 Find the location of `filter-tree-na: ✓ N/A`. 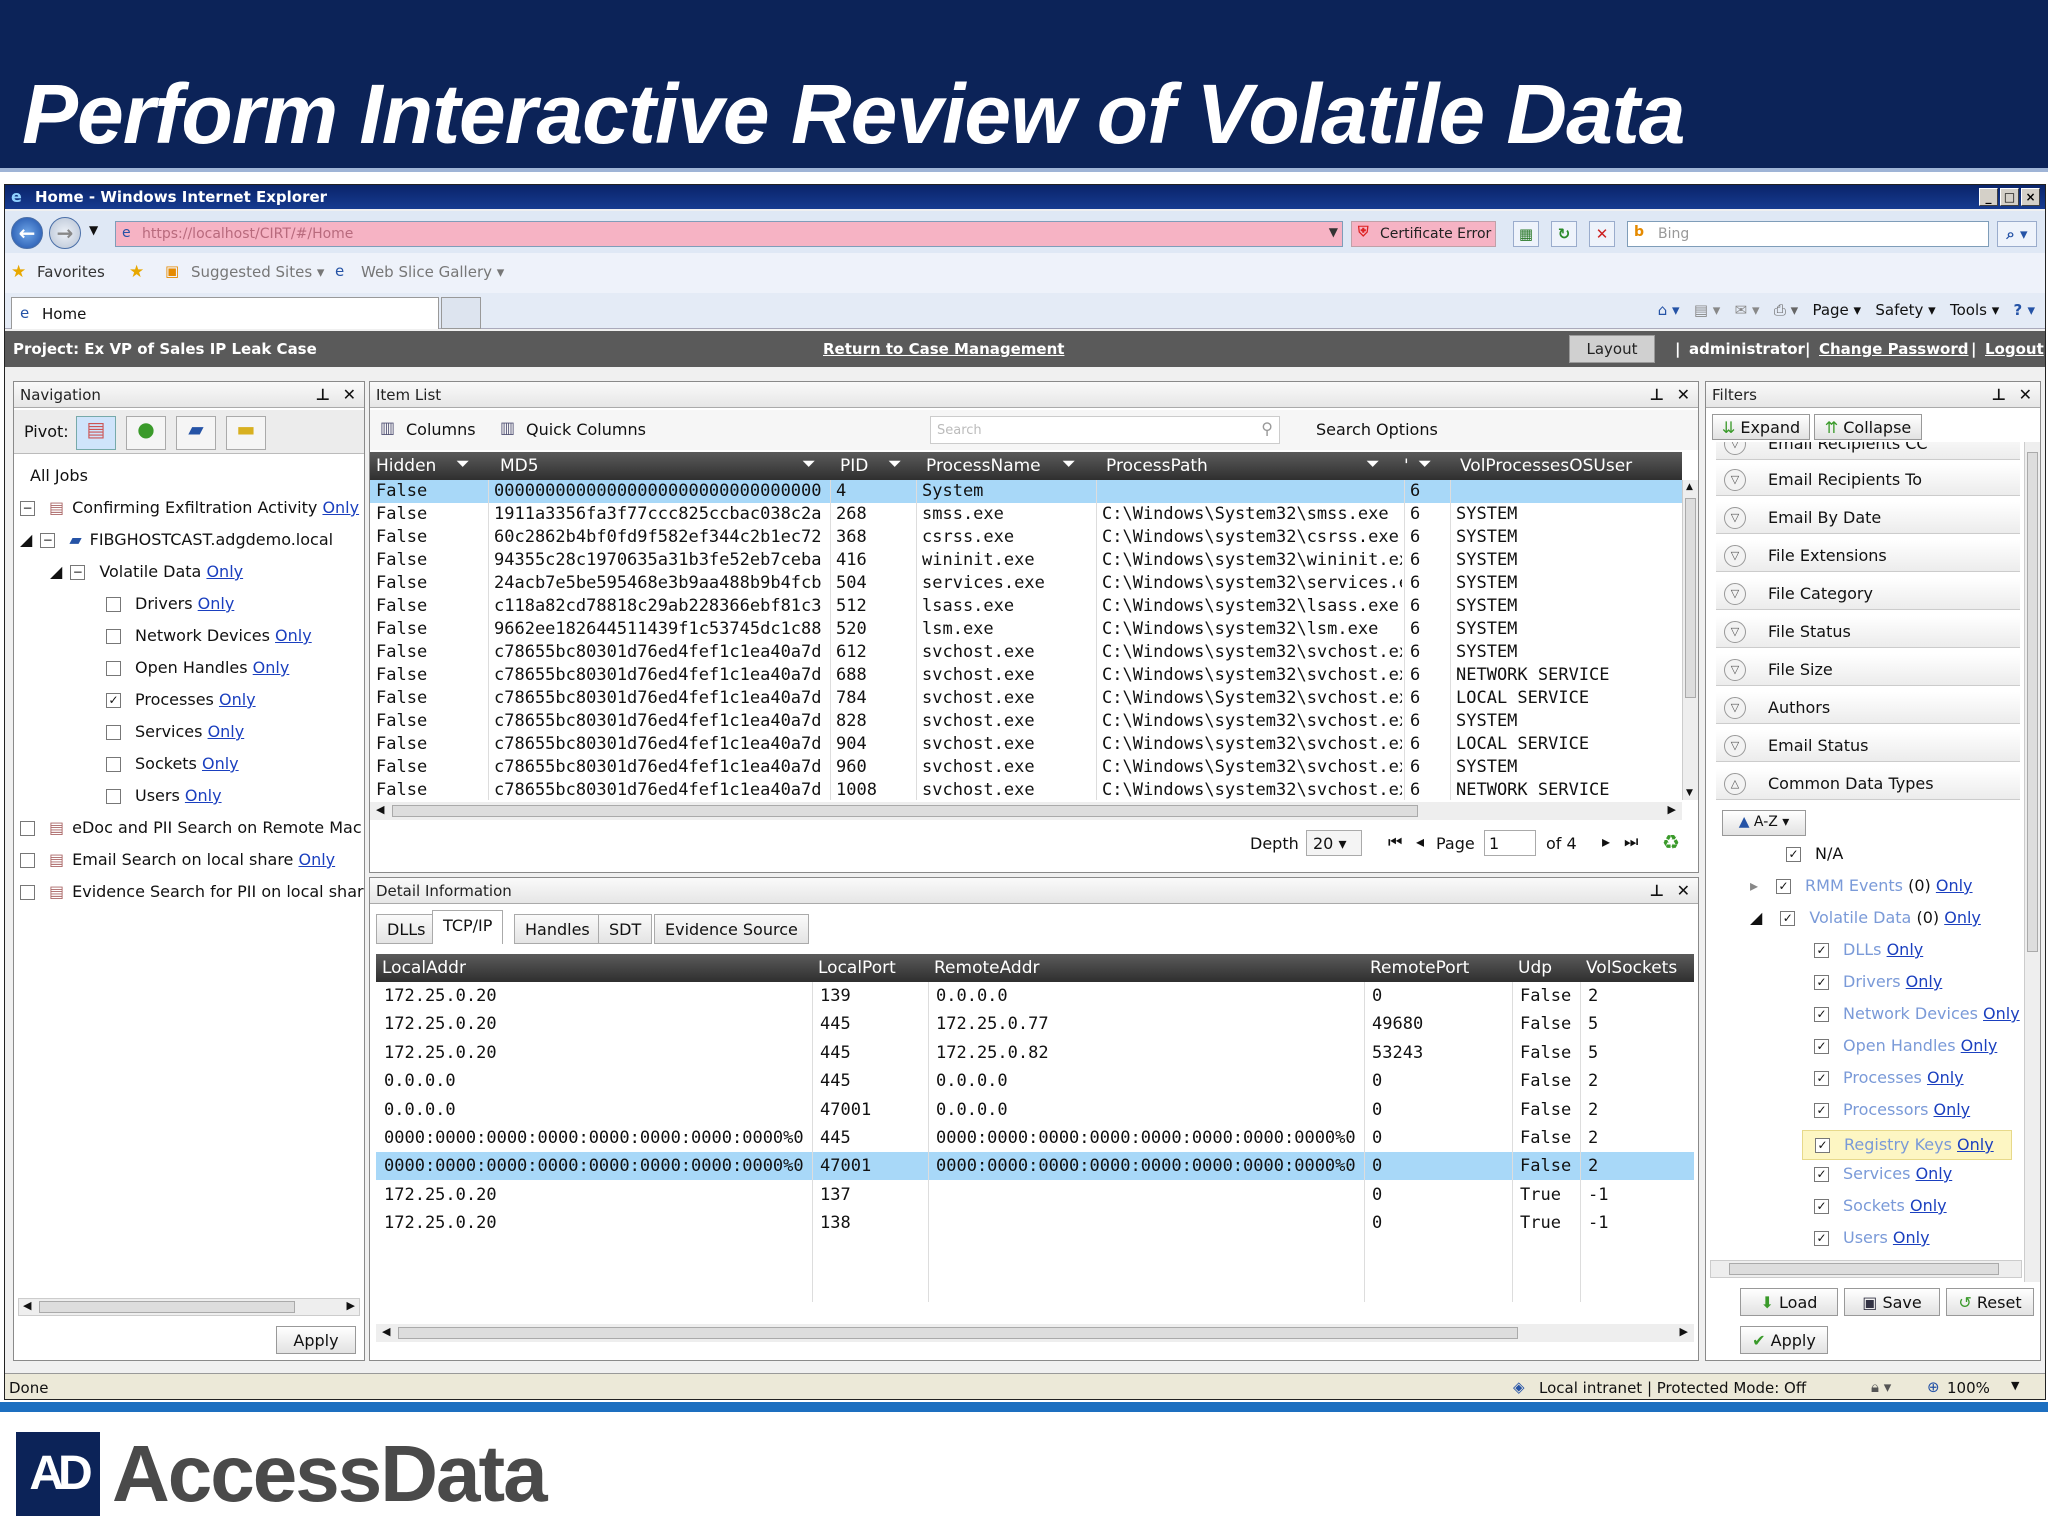

filter-tree-na: ✓ N/A is located at coordinates (1814, 853).